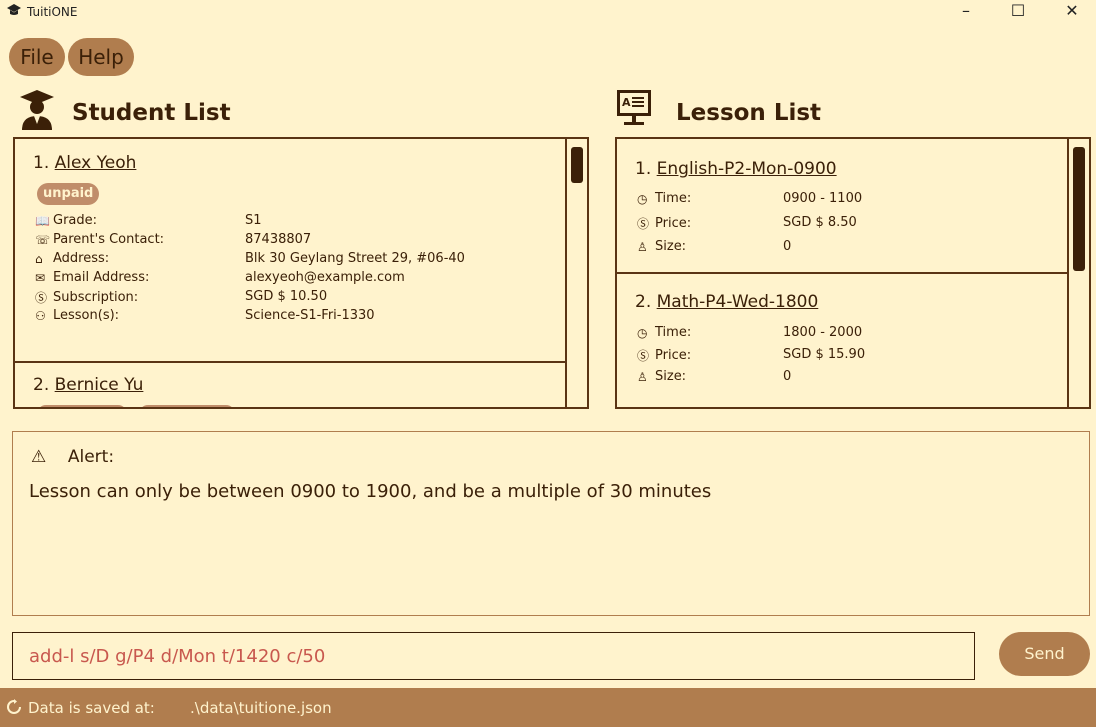  What do you see at coordinates (42, 220) in the screenshot?
I see `book-icon: 📖` at bounding box center [42, 220].